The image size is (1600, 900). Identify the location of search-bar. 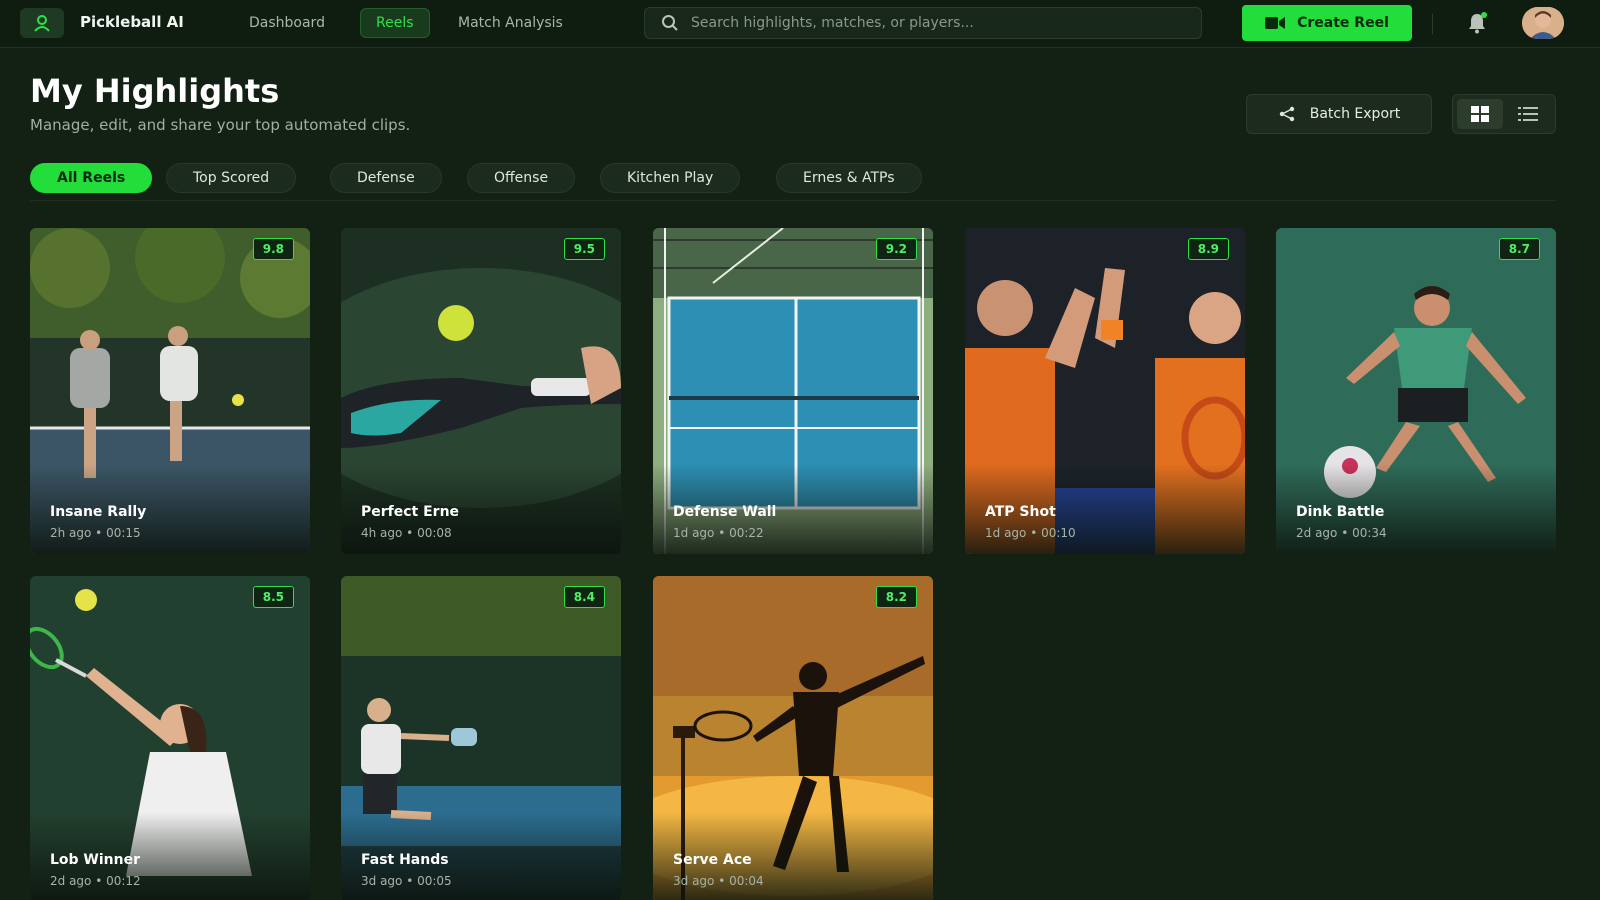
(923, 23).